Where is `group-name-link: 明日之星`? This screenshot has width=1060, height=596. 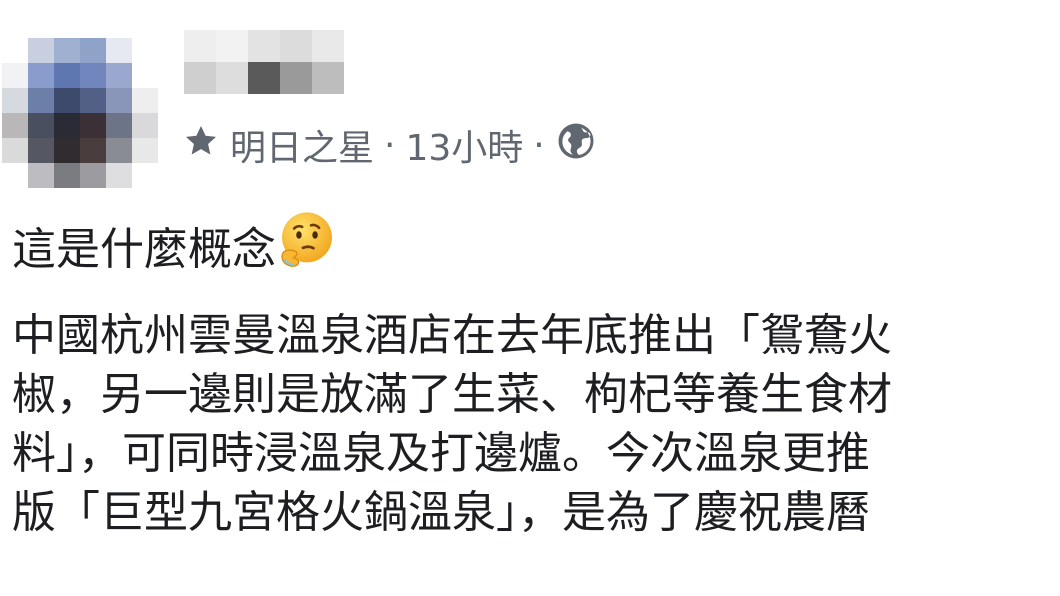
group-name-link: 明日之星 is located at coordinates (302, 145).